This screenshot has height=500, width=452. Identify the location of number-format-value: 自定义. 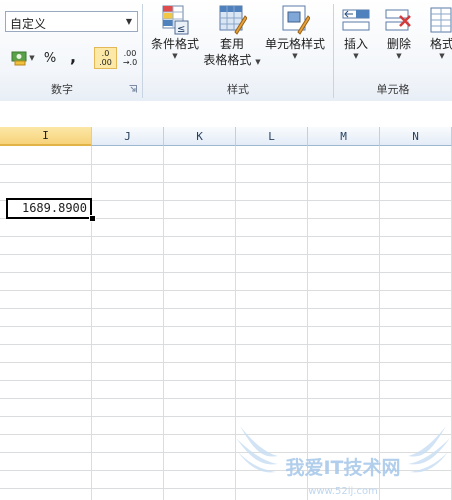
(28, 24).